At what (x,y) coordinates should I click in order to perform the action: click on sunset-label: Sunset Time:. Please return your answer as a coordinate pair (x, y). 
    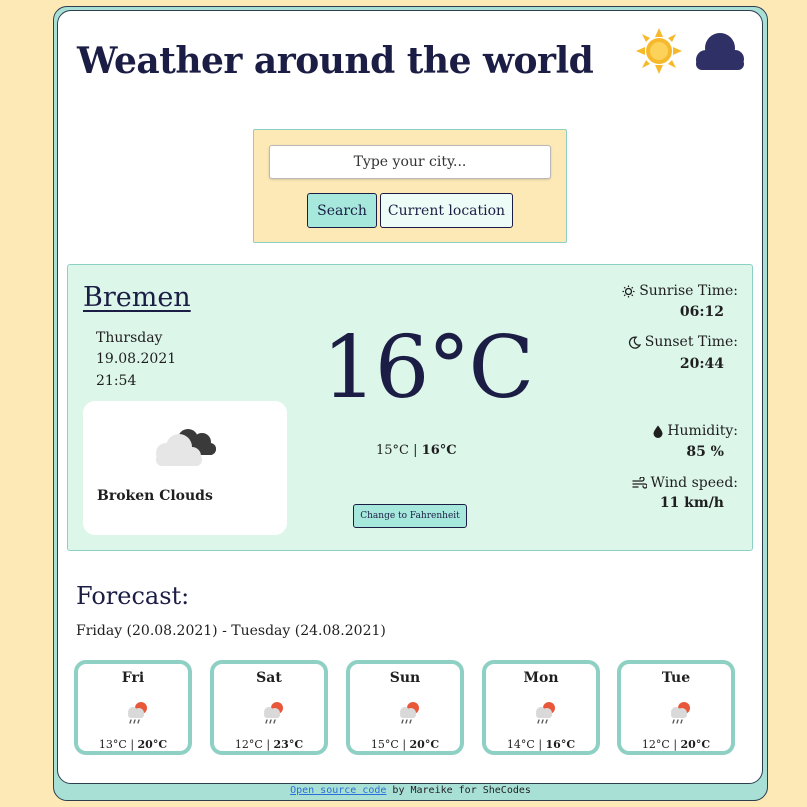
    Looking at the image, I should click on (683, 342).